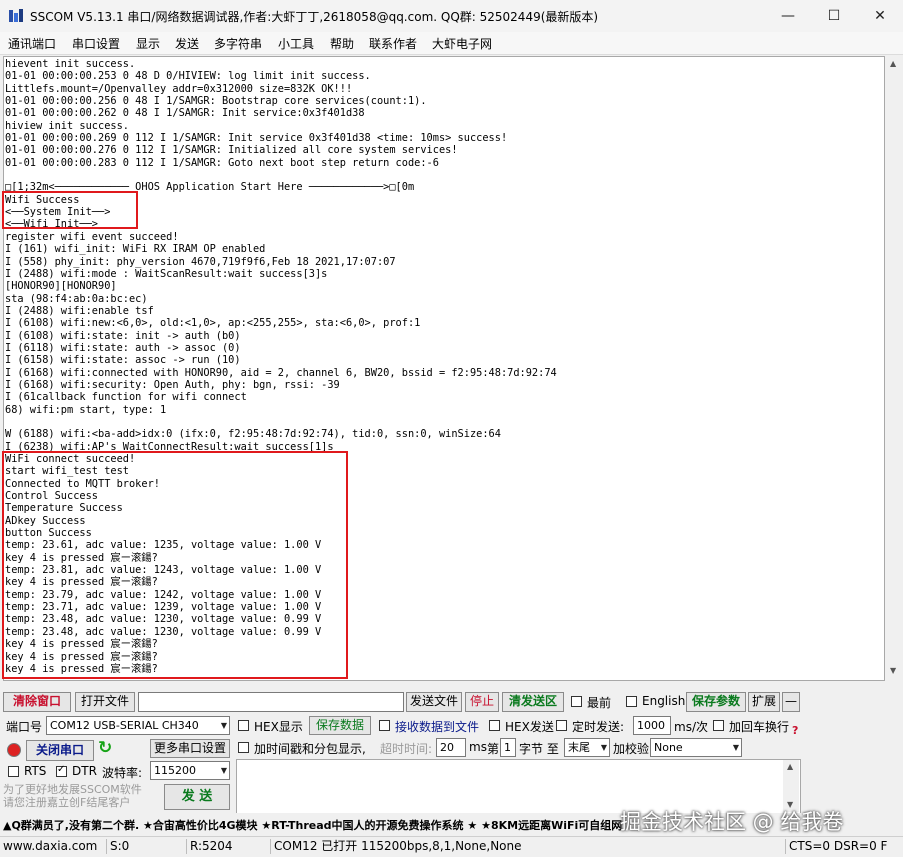  What do you see at coordinates (384, 725) in the screenshot?
I see `recv-to-file-checkbox` at bounding box center [384, 725].